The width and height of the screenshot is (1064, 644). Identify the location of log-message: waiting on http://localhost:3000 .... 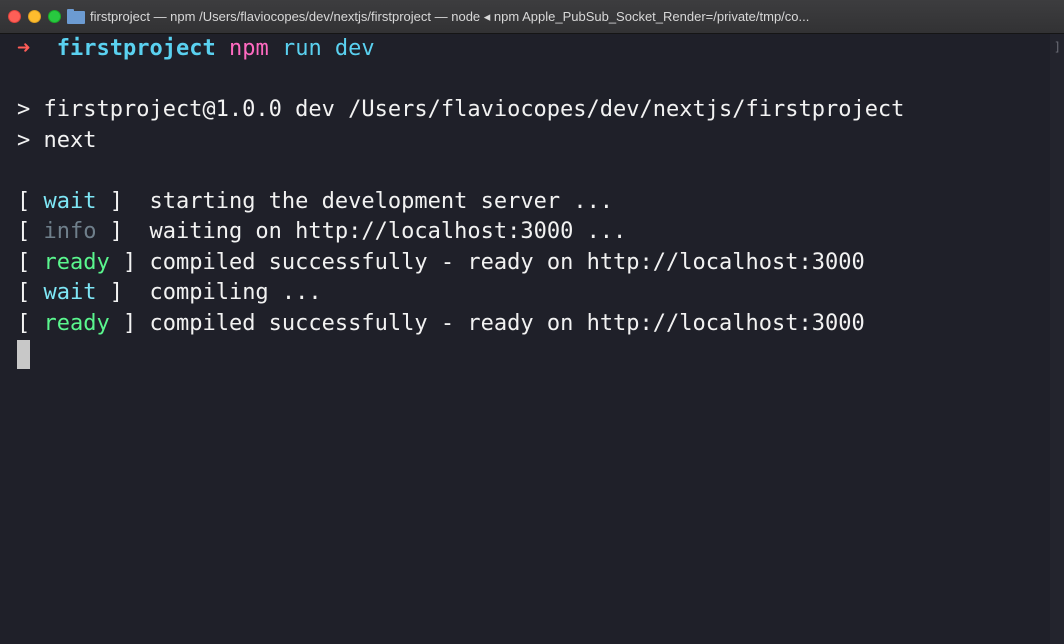
(374, 231).